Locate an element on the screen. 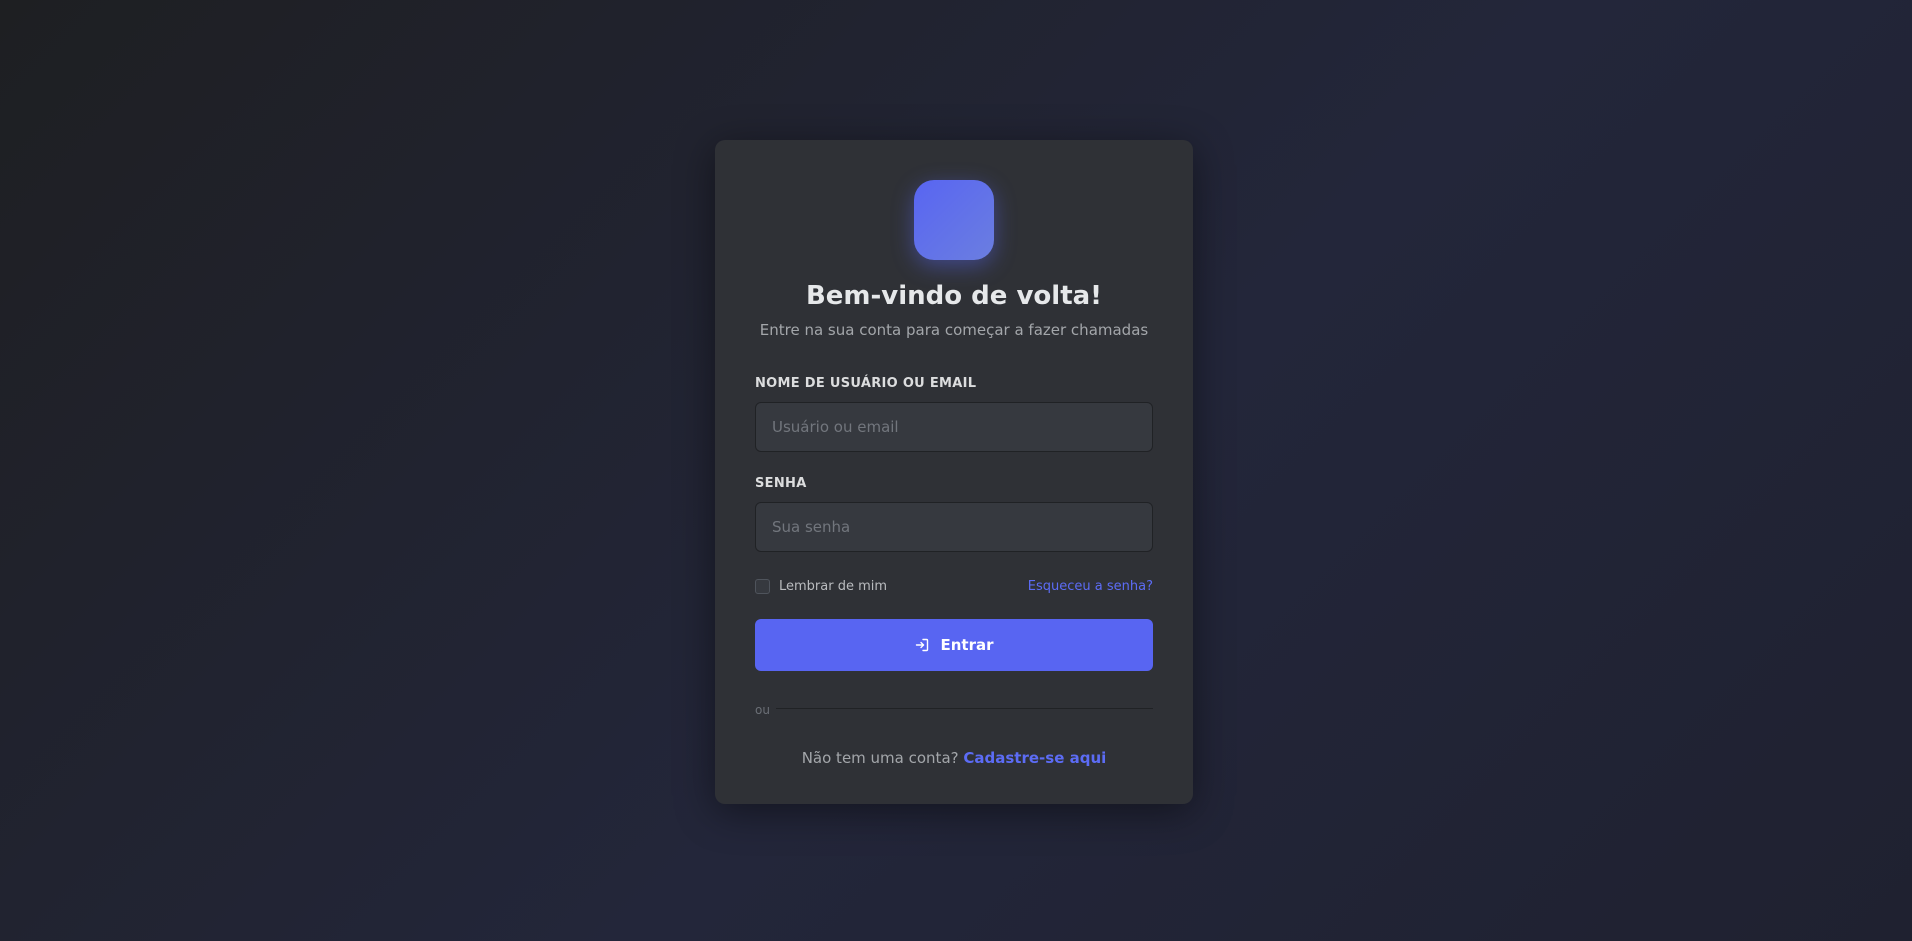  username-field-container is located at coordinates (954, 427).